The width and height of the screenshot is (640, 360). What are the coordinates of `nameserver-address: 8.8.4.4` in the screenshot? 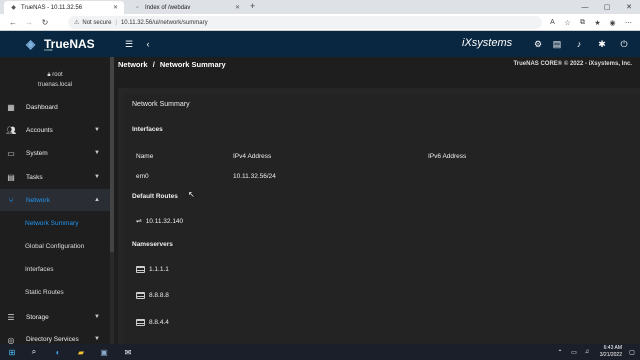 It's located at (159, 323).